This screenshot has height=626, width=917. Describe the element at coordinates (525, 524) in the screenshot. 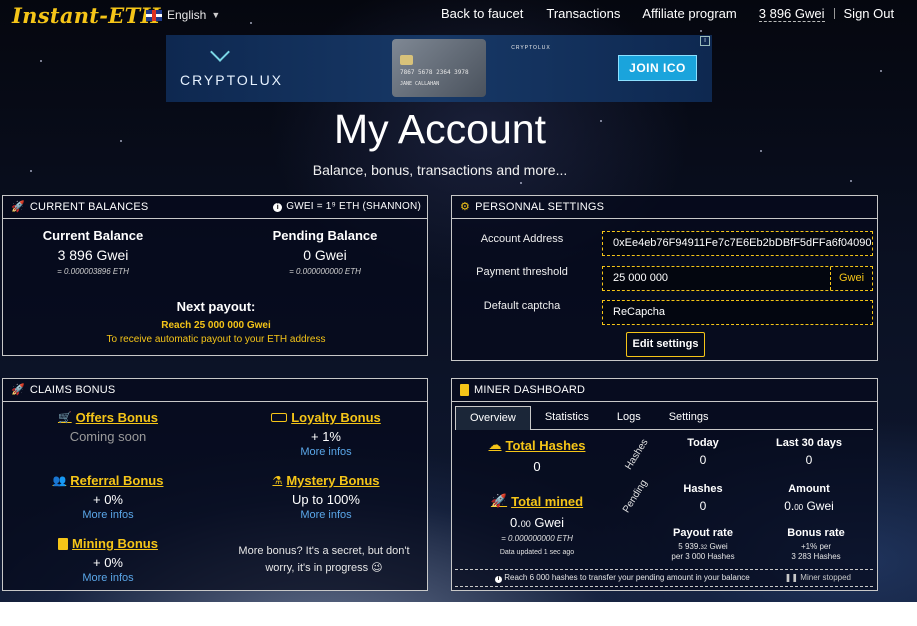

I see `total-mined-dec: 00` at that location.